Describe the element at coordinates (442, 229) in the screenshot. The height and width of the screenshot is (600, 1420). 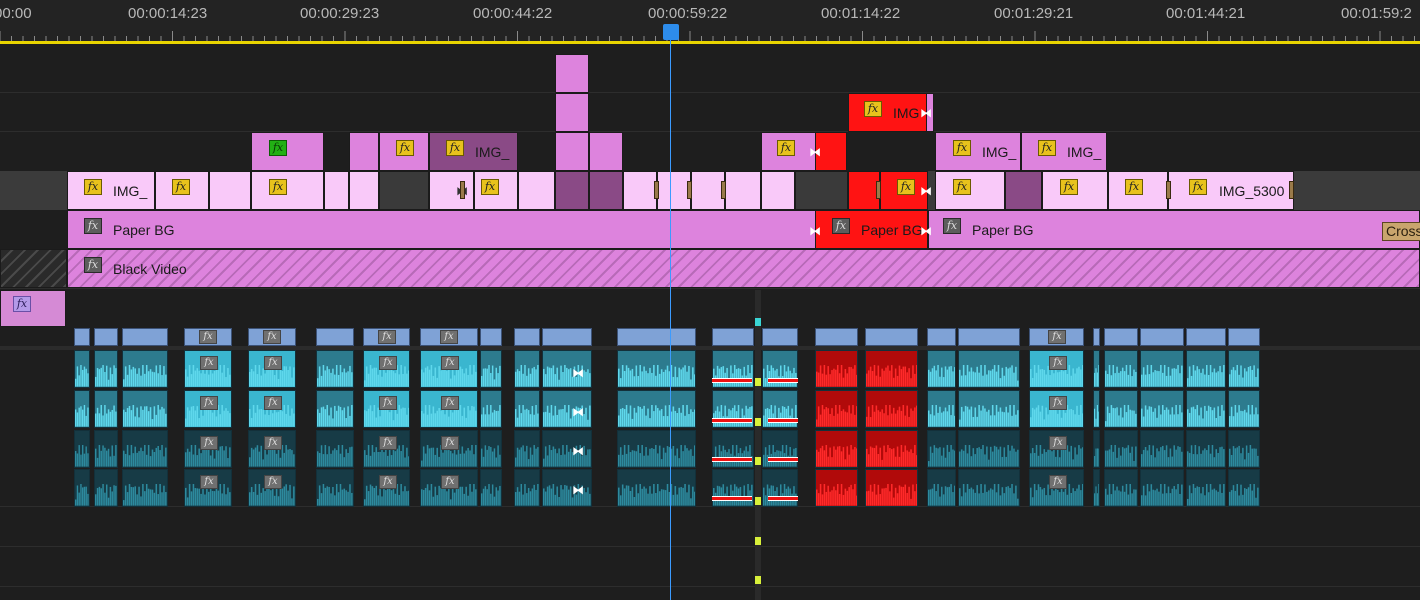
I see `video-clip: fx Paper BG` at that location.